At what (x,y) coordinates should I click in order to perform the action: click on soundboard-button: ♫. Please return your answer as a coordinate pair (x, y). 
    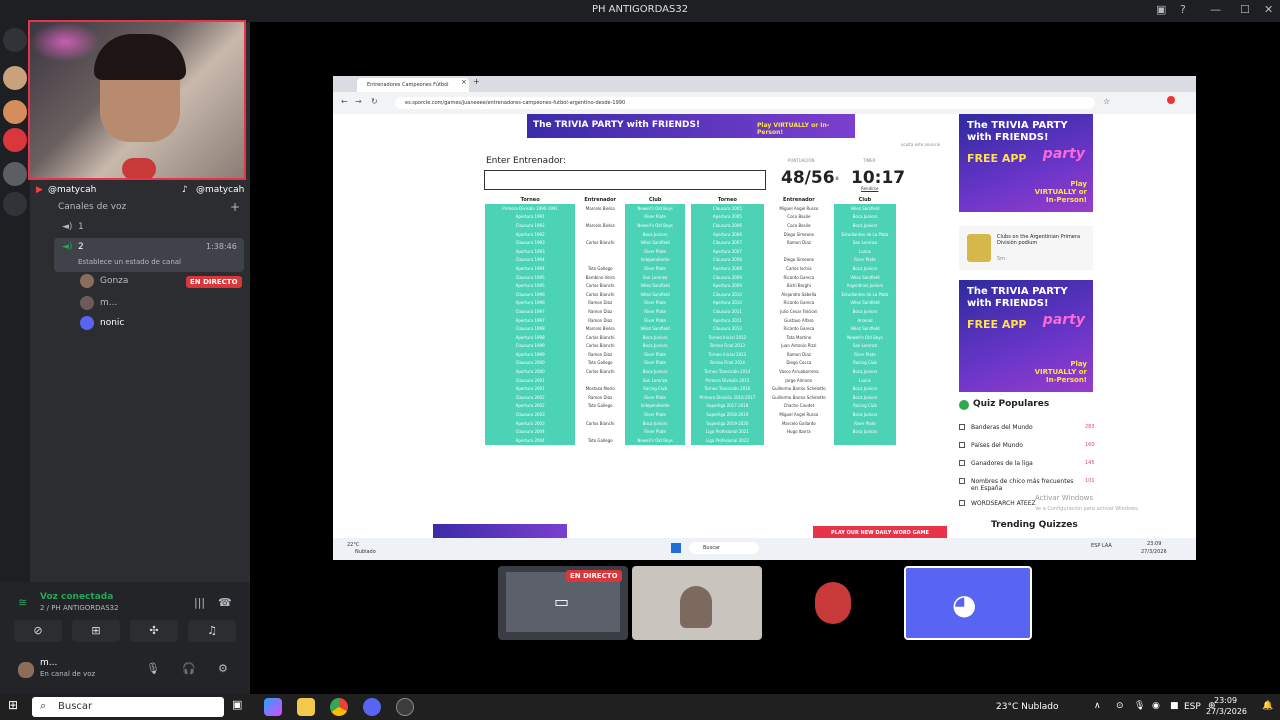
    Looking at the image, I should click on (212, 631).